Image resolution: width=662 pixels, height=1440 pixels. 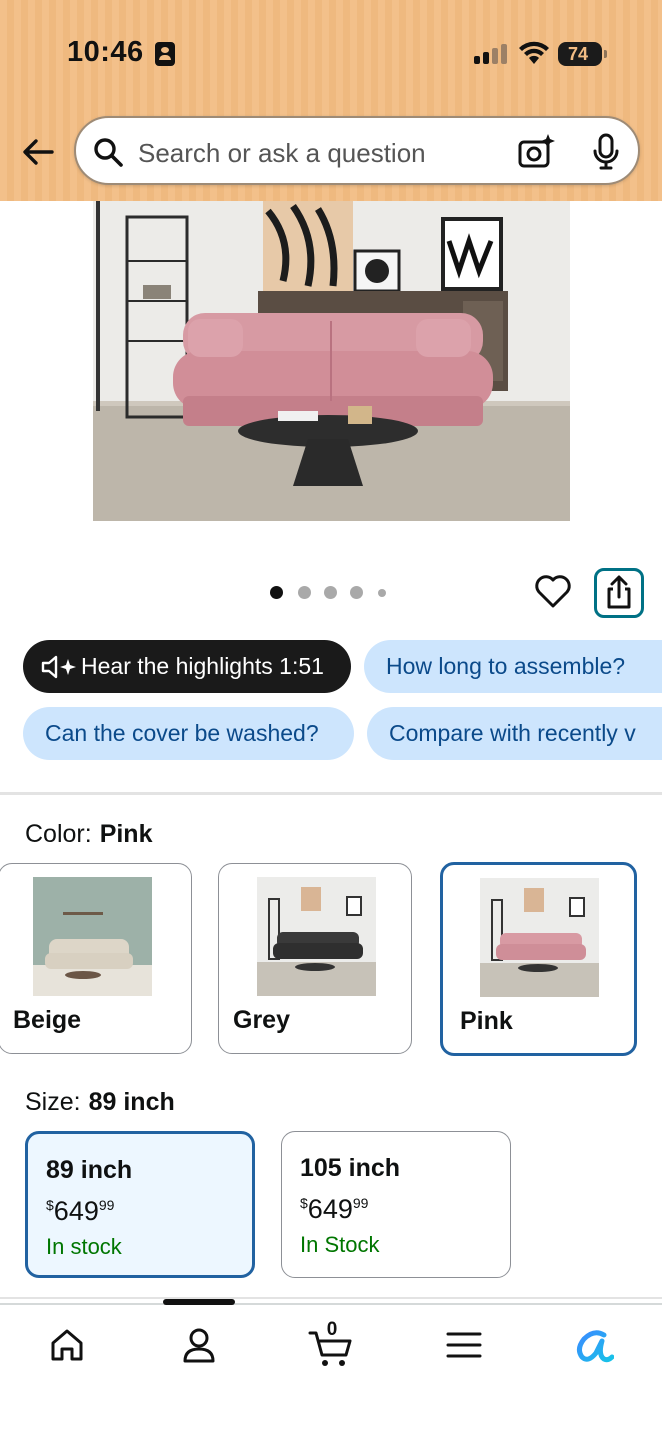 I want to click on beige-thumbnail, so click(x=92, y=936).